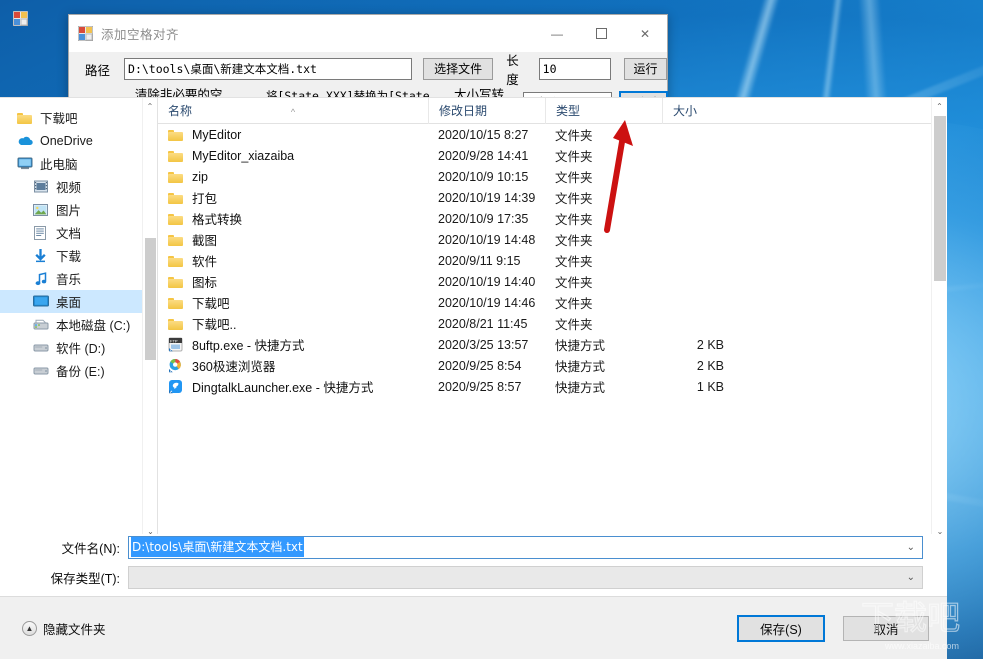  What do you see at coordinates (40, 301) in the screenshot?
I see `desktop-icon` at bounding box center [40, 301].